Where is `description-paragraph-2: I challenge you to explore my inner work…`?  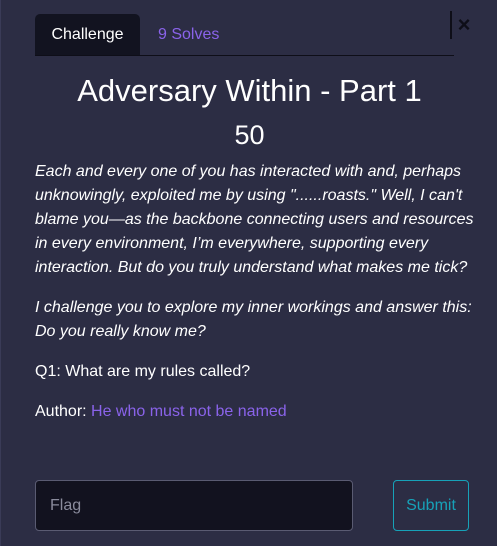
description-paragraph-2: I challenge you to explore my inner work… is located at coordinates (253, 319).